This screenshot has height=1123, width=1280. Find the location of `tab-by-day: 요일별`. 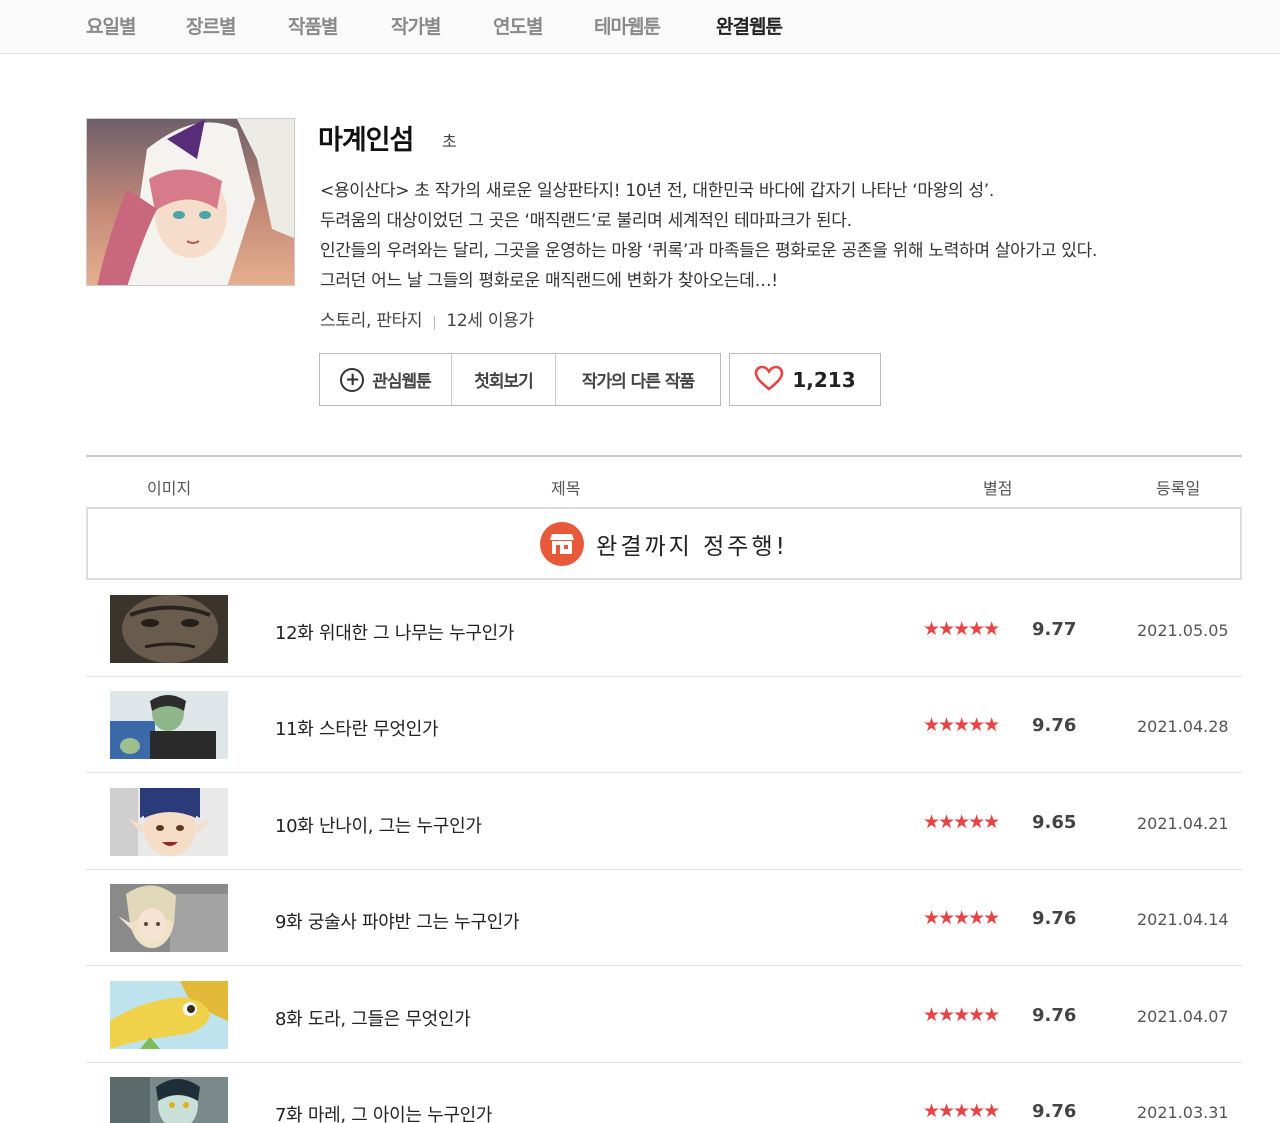

tab-by-day: 요일별 is located at coordinates (111, 25).